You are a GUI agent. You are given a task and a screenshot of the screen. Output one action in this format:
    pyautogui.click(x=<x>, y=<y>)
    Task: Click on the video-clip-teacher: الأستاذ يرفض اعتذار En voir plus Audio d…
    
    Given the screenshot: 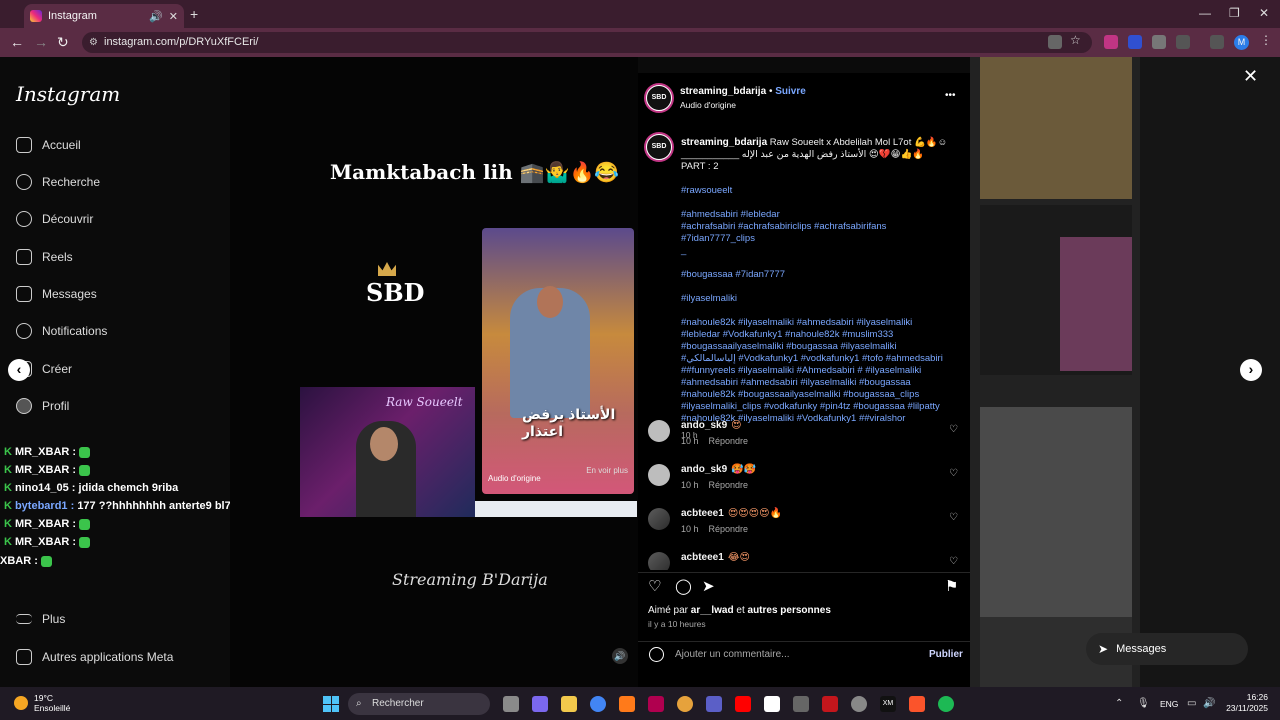 What is the action you would take?
    pyautogui.click(x=558, y=361)
    